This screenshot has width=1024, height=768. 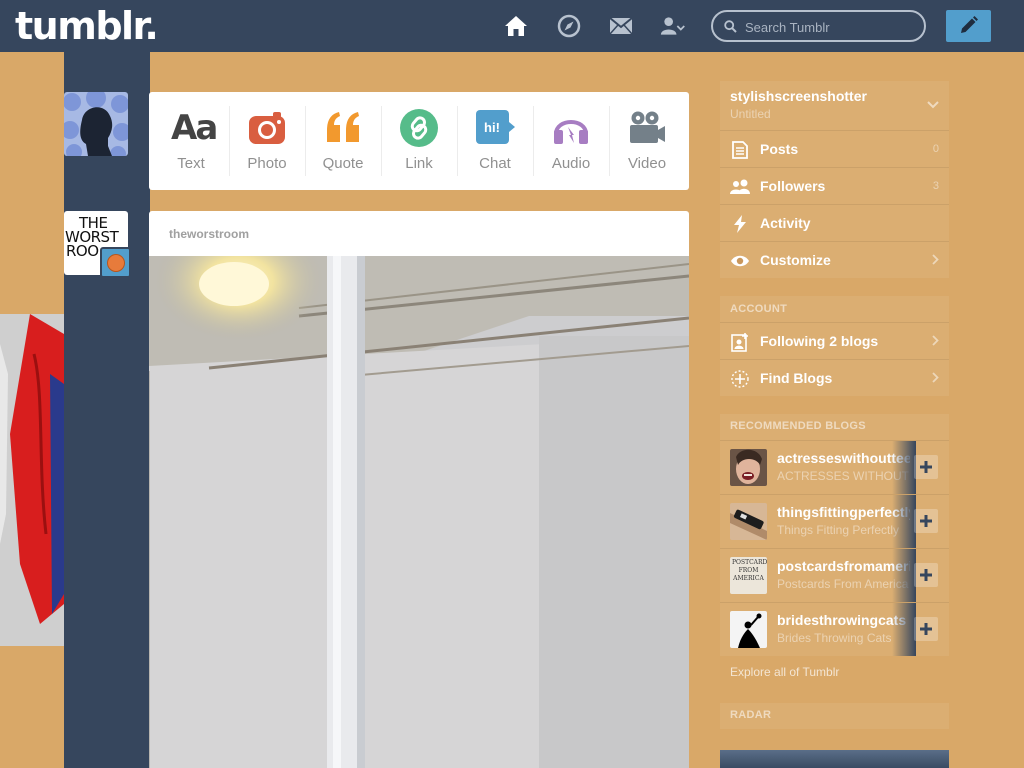 I want to click on compose-post-button, so click(x=968, y=26).